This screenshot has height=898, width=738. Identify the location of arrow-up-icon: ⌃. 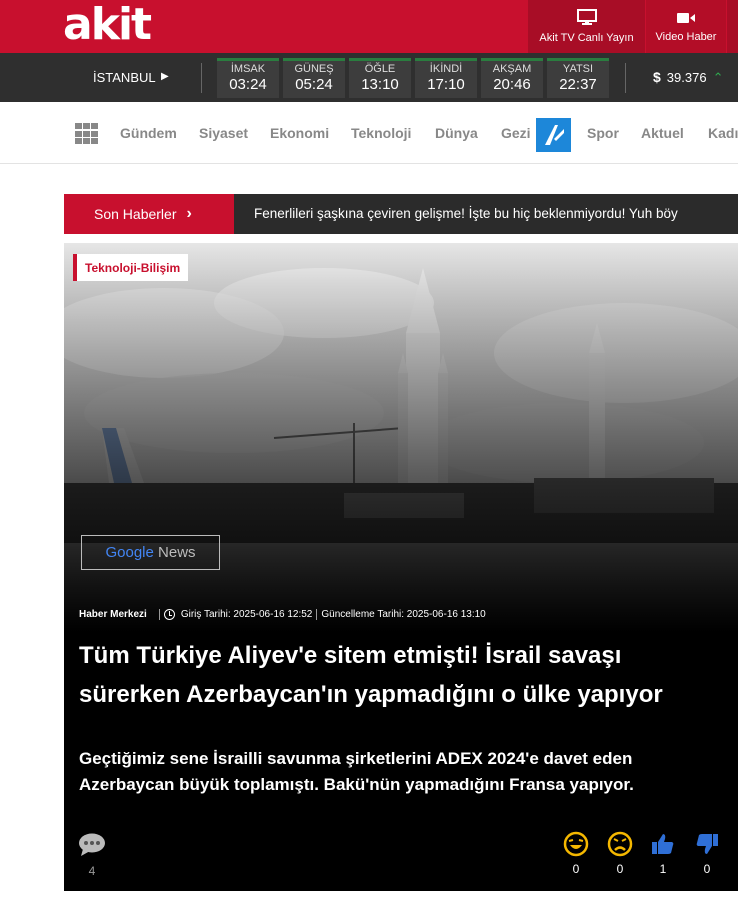
(718, 77).